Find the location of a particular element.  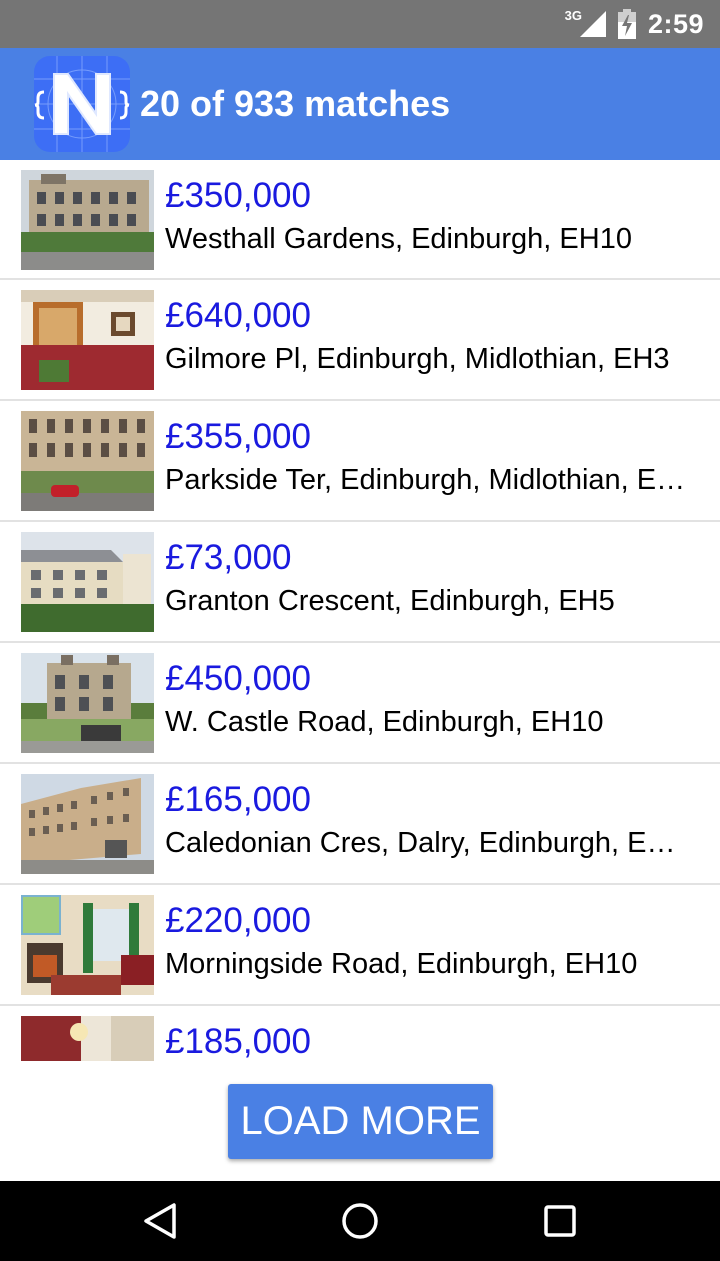

listing-address: Granton Crescent, Edinburgh, EH5 is located at coordinates (390, 601).